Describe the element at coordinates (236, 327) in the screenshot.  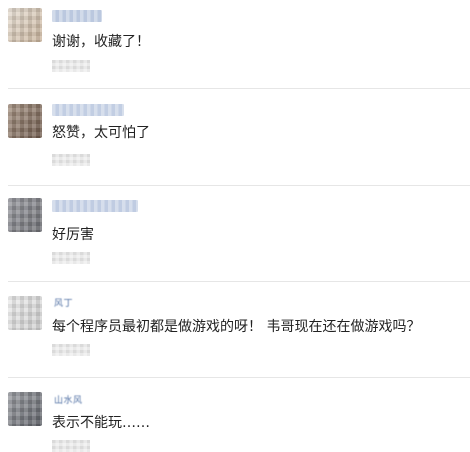
I see `comment-text: 每个程序员最初都是做游戏的呀！ 韦哥现在还在做游戏吗？` at that location.